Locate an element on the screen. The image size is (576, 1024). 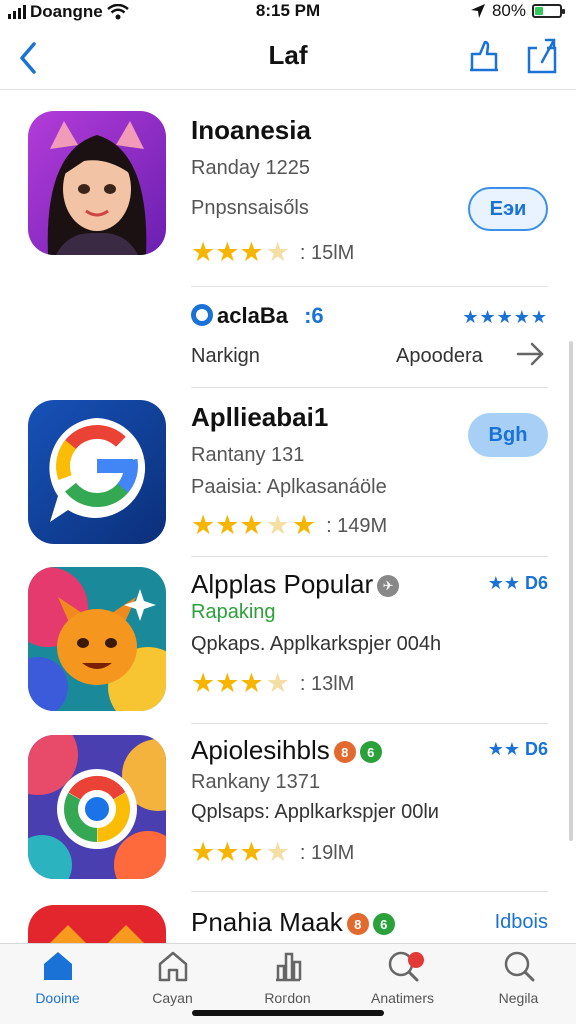
share-icon is located at coordinates (542, 56).